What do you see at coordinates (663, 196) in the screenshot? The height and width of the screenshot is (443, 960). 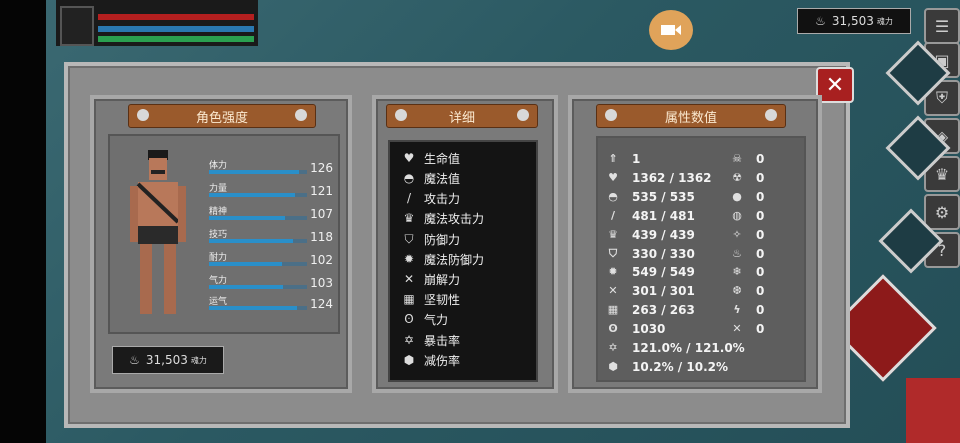 I see `attr-value: 535 / 535` at bounding box center [663, 196].